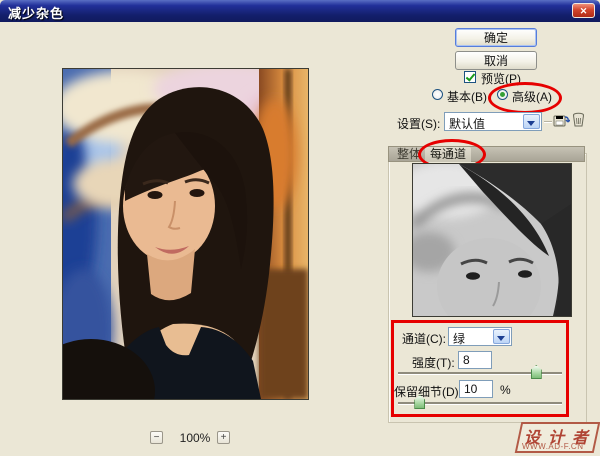 The height and width of the screenshot is (456, 600). I want to click on ok-button: 确定, so click(496, 37).